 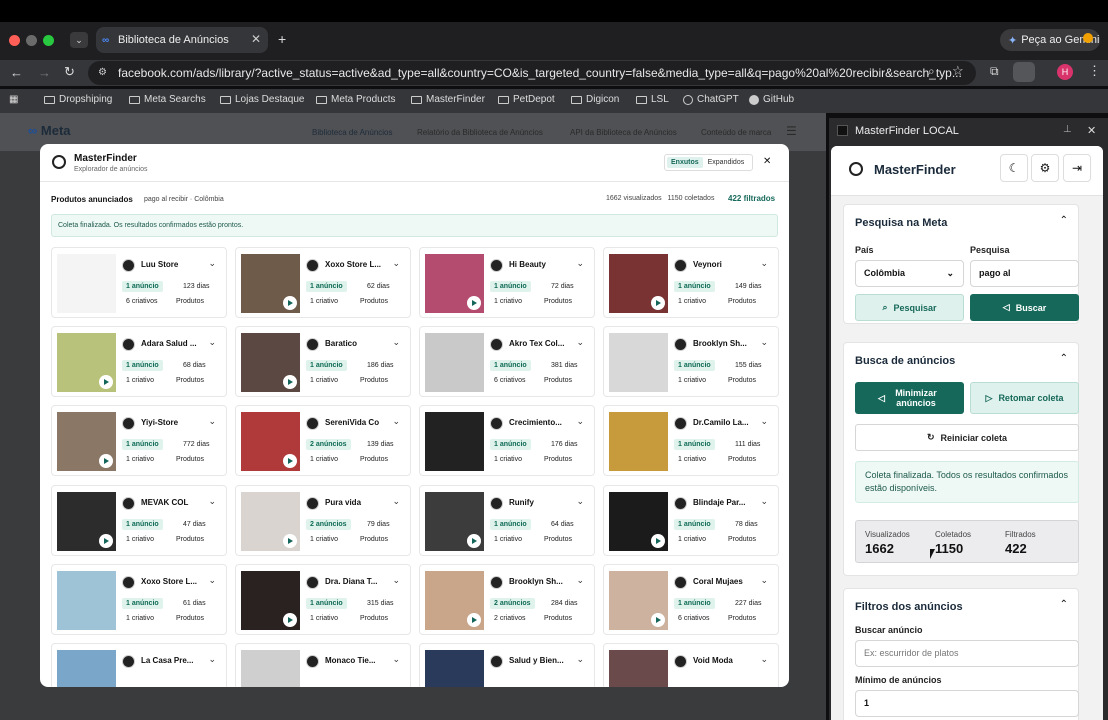 What do you see at coordinates (791, 131) in the screenshot?
I see `hamburger-menu-icon: ☰` at bounding box center [791, 131].